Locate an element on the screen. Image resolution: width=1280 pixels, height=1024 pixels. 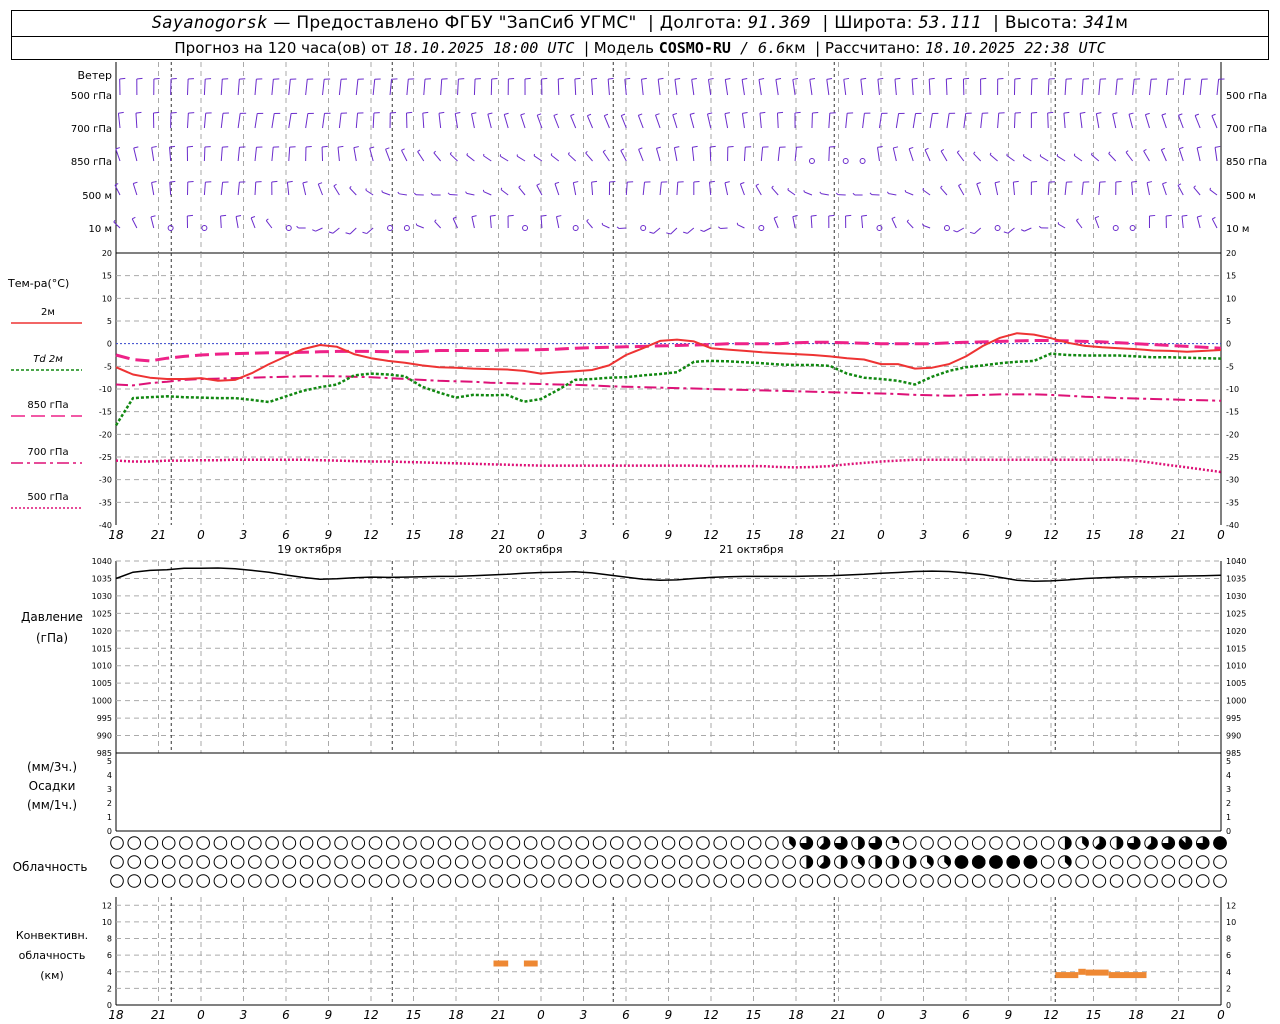
pressure-tick-label-right: 1030 is located at coordinates (1236, 596).